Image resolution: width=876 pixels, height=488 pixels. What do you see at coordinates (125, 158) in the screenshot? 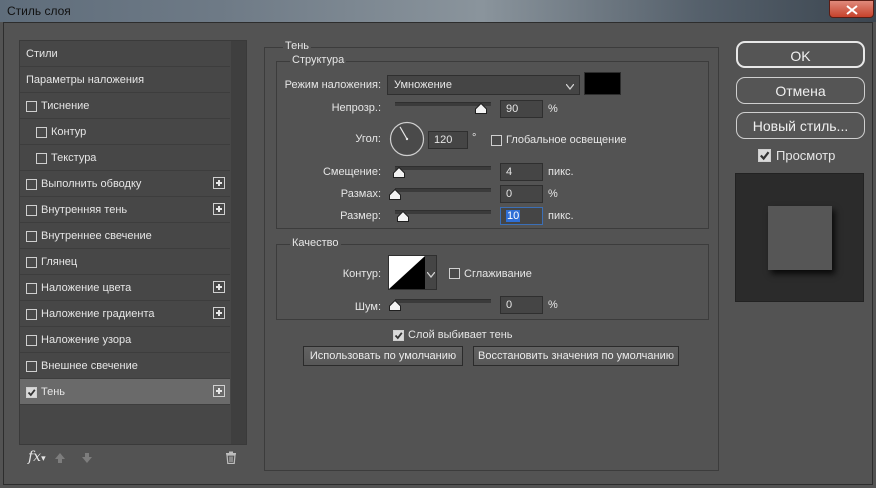
I see `style-item: Текстура` at bounding box center [125, 158].